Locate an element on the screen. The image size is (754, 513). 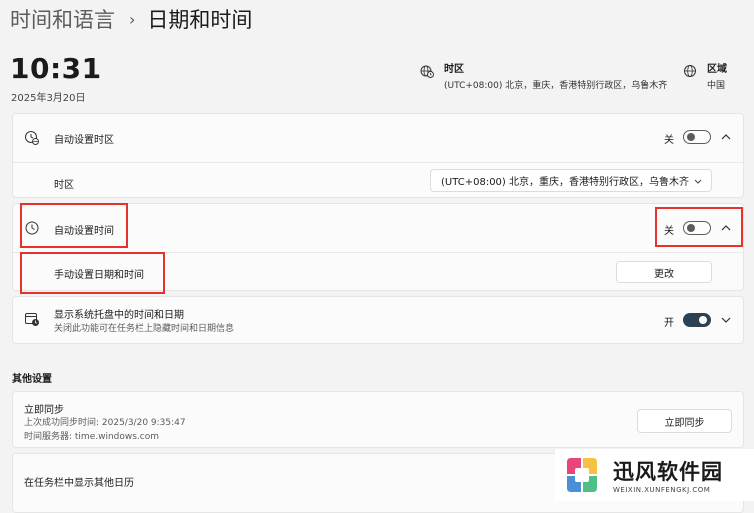
auto-timezone-toggle is located at coordinates (697, 137).